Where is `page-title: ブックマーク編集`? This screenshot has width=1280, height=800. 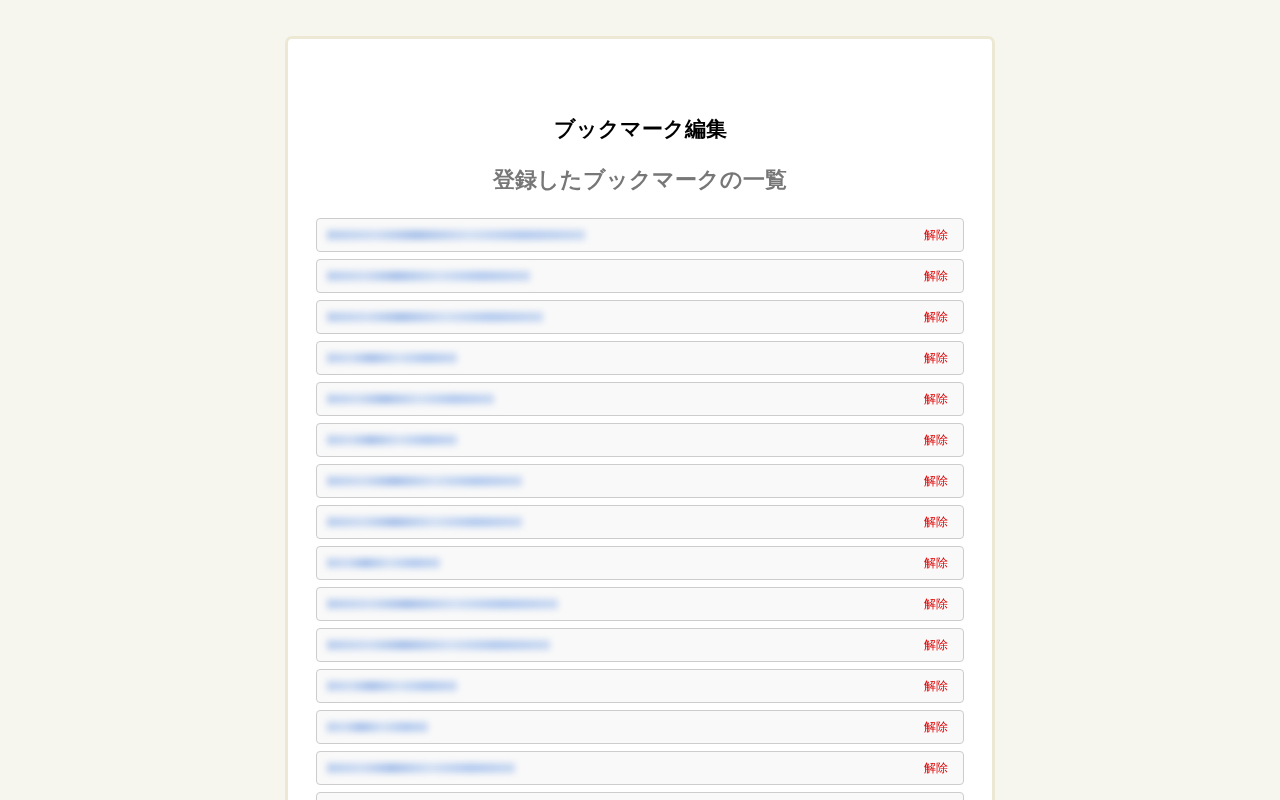
page-title: ブックマーク編集 is located at coordinates (640, 129).